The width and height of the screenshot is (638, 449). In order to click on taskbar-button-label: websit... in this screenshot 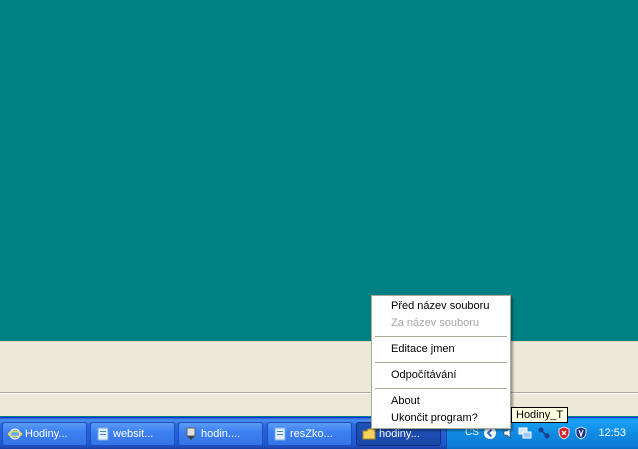, I will do `click(133, 434)`.